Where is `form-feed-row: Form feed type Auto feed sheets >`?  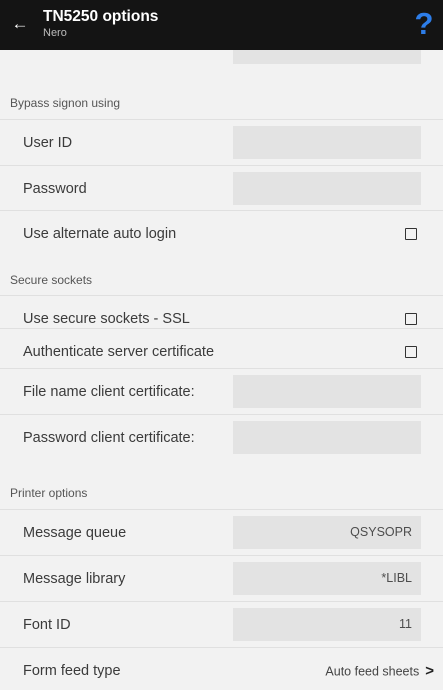
form-feed-row: Form feed type Auto feed sheets > is located at coordinates (221, 668).